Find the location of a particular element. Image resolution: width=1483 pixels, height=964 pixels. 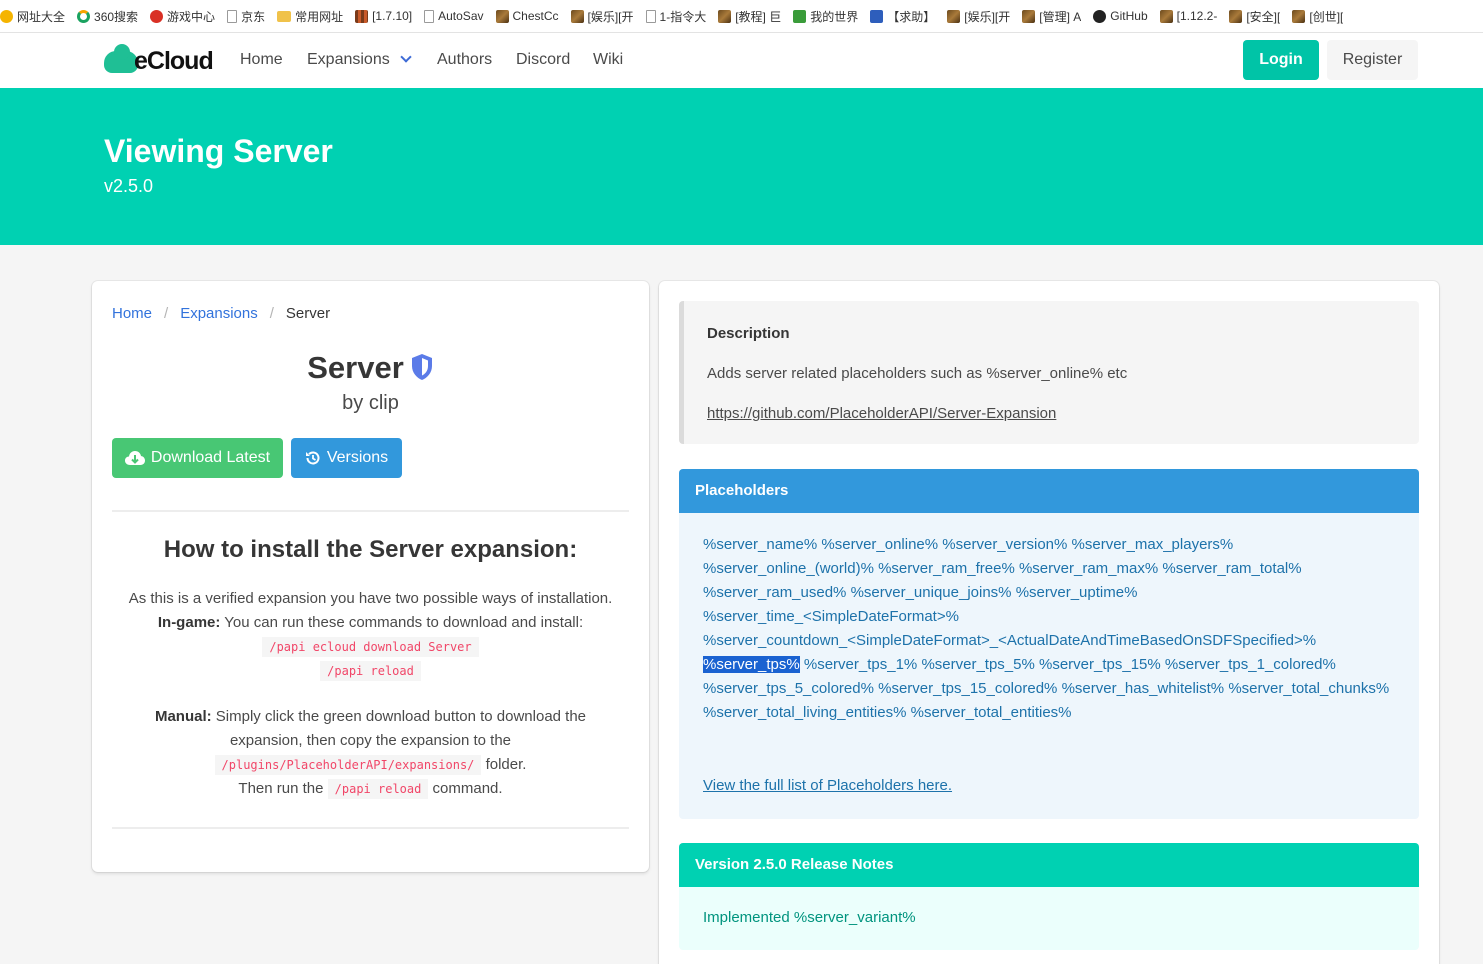

bookmark-item: [安全][ is located at coordinates (1254, 16).